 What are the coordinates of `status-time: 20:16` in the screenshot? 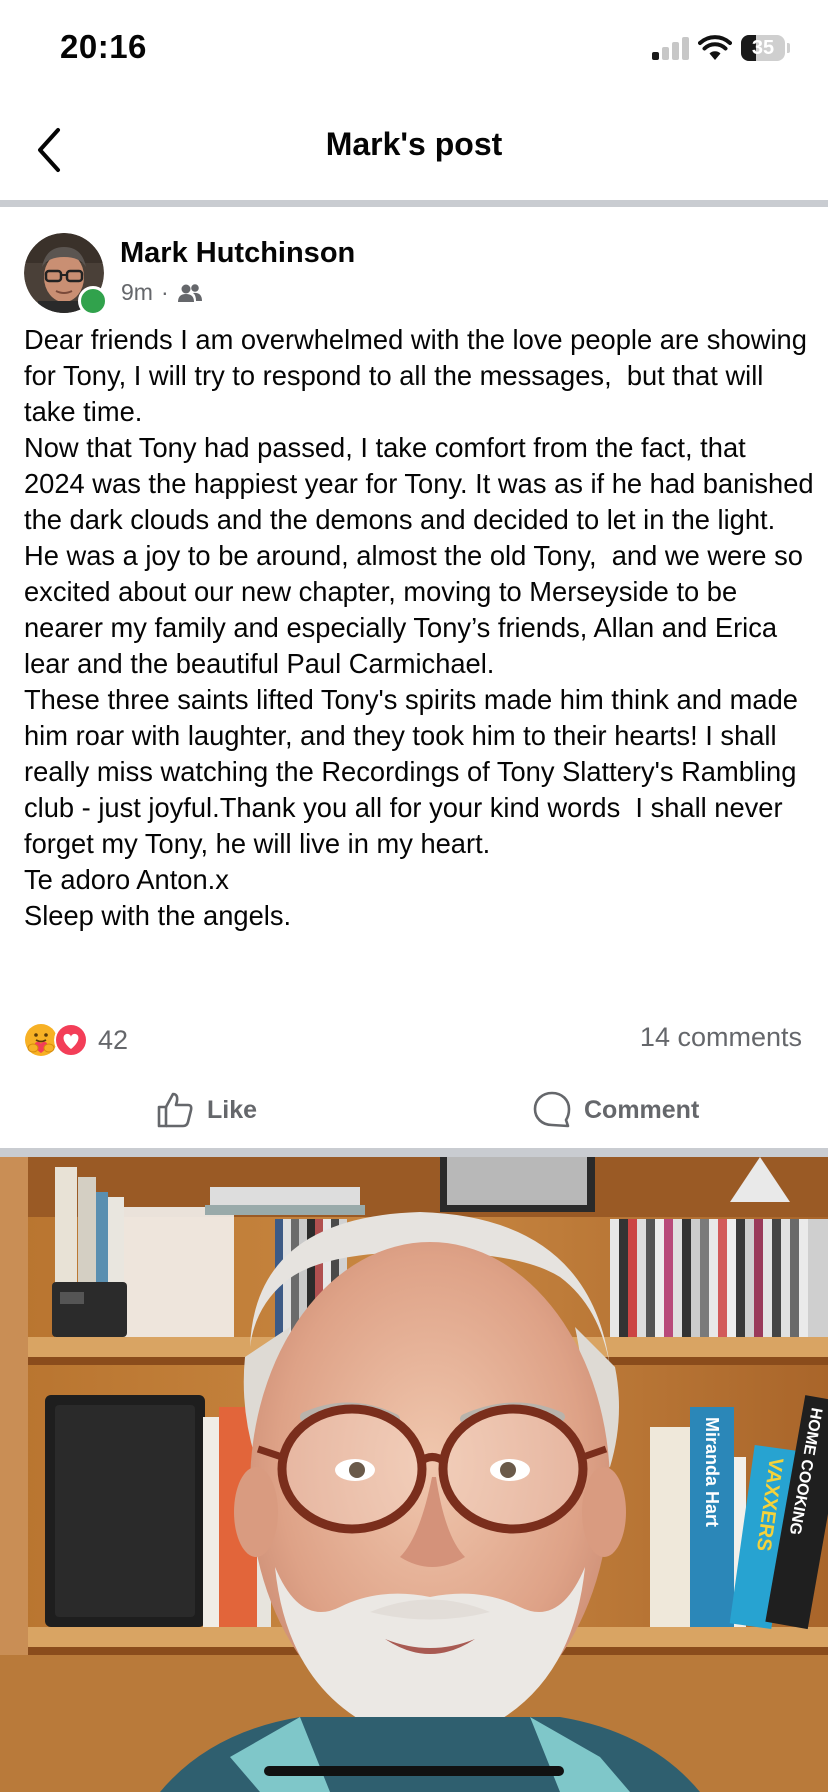 It's located at (103, 46).